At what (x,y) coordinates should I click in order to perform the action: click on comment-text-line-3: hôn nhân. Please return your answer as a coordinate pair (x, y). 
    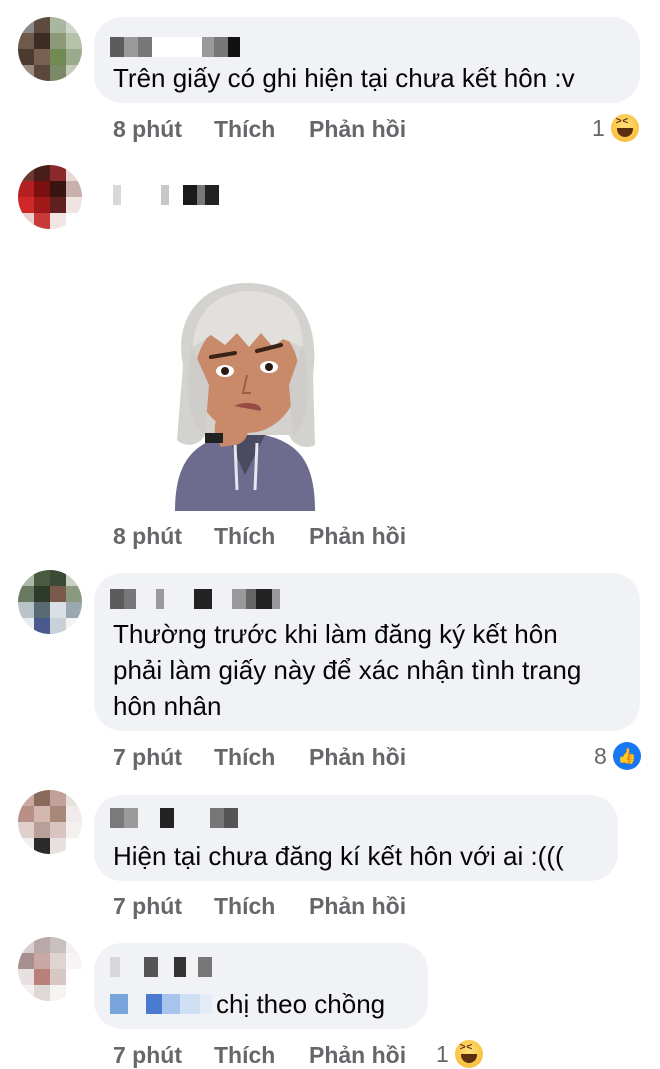
    Looking at the image, I should click on (167, 706).